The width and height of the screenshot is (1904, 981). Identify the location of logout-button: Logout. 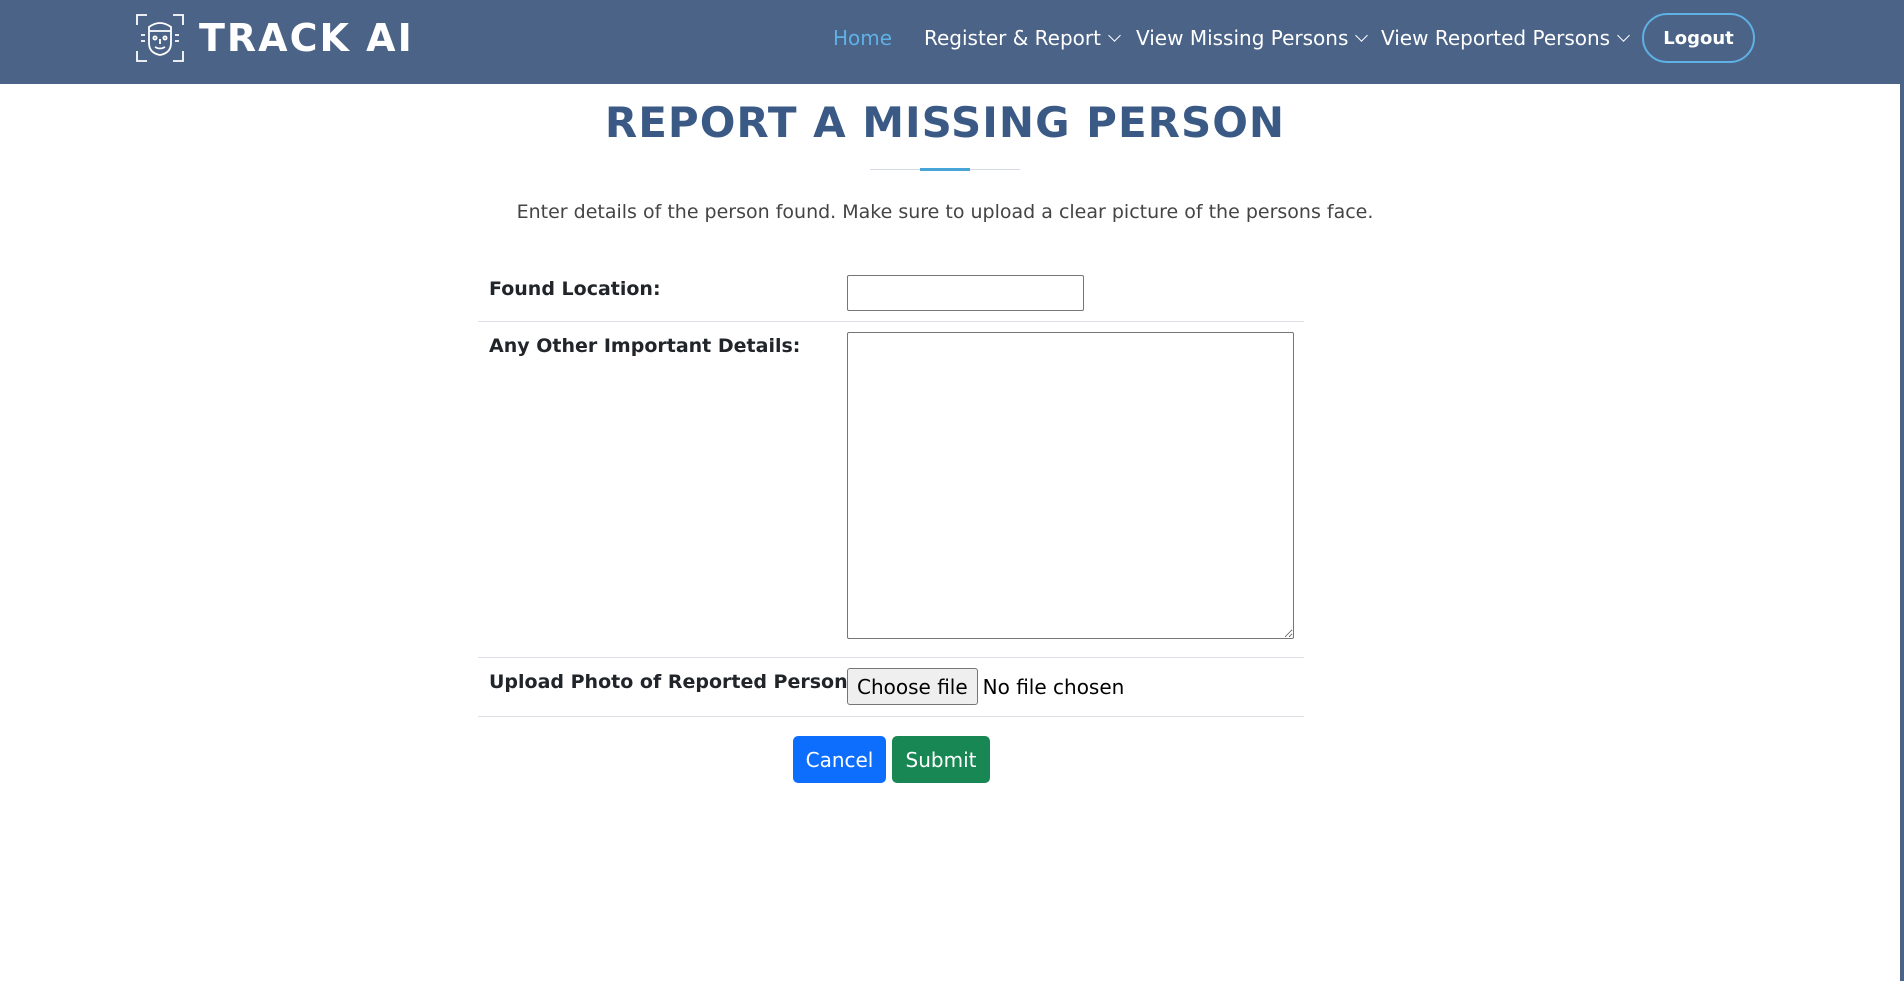
(1698, 38).